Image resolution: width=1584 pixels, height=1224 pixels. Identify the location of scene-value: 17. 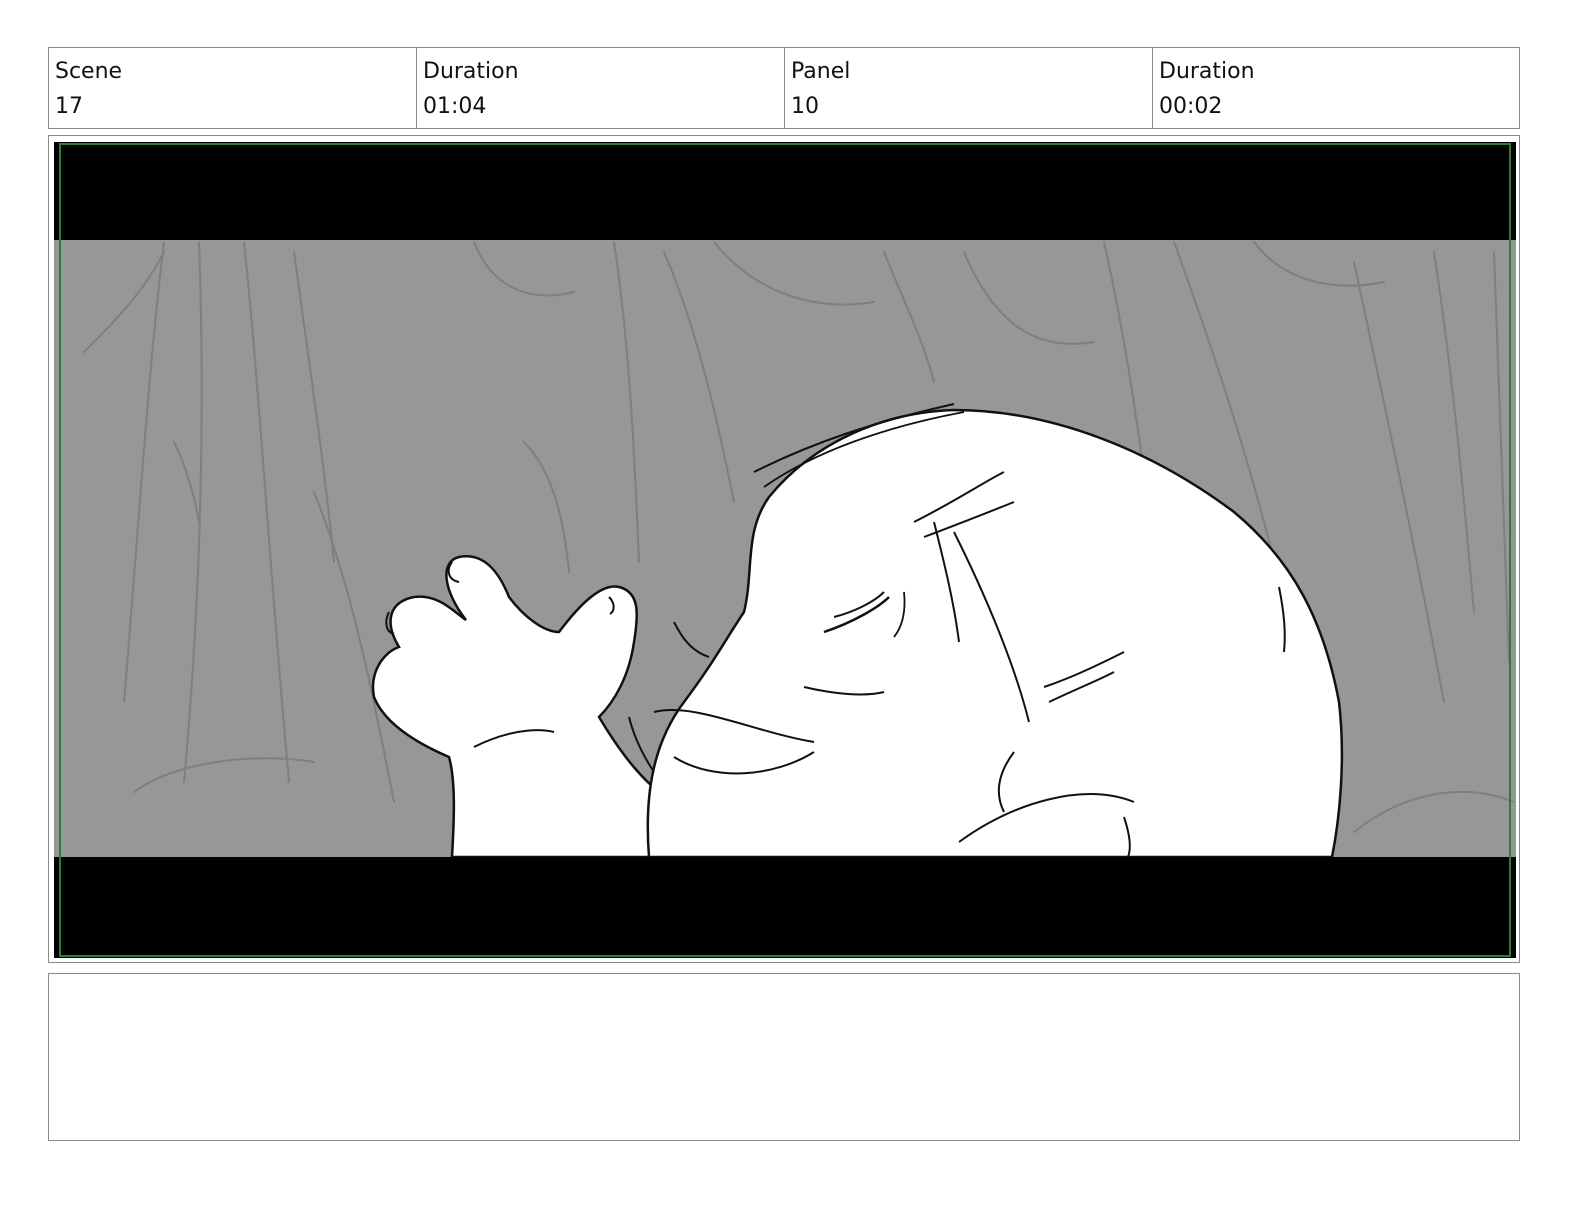
(69, 106).